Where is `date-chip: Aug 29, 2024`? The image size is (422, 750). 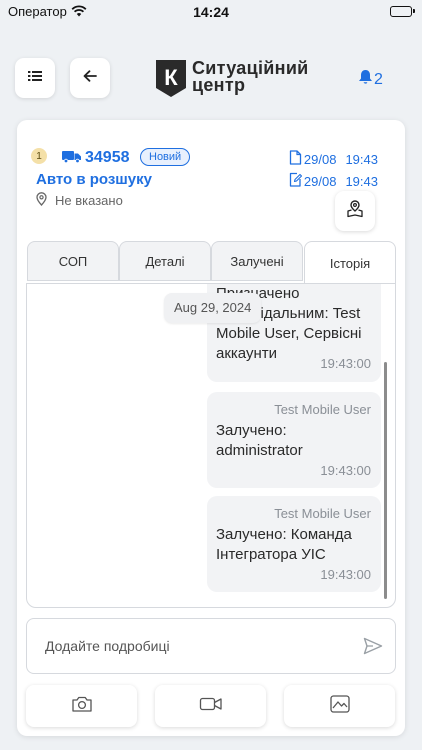
date-chip: Aug 29, 2024 is located at coordinates (213, 308).